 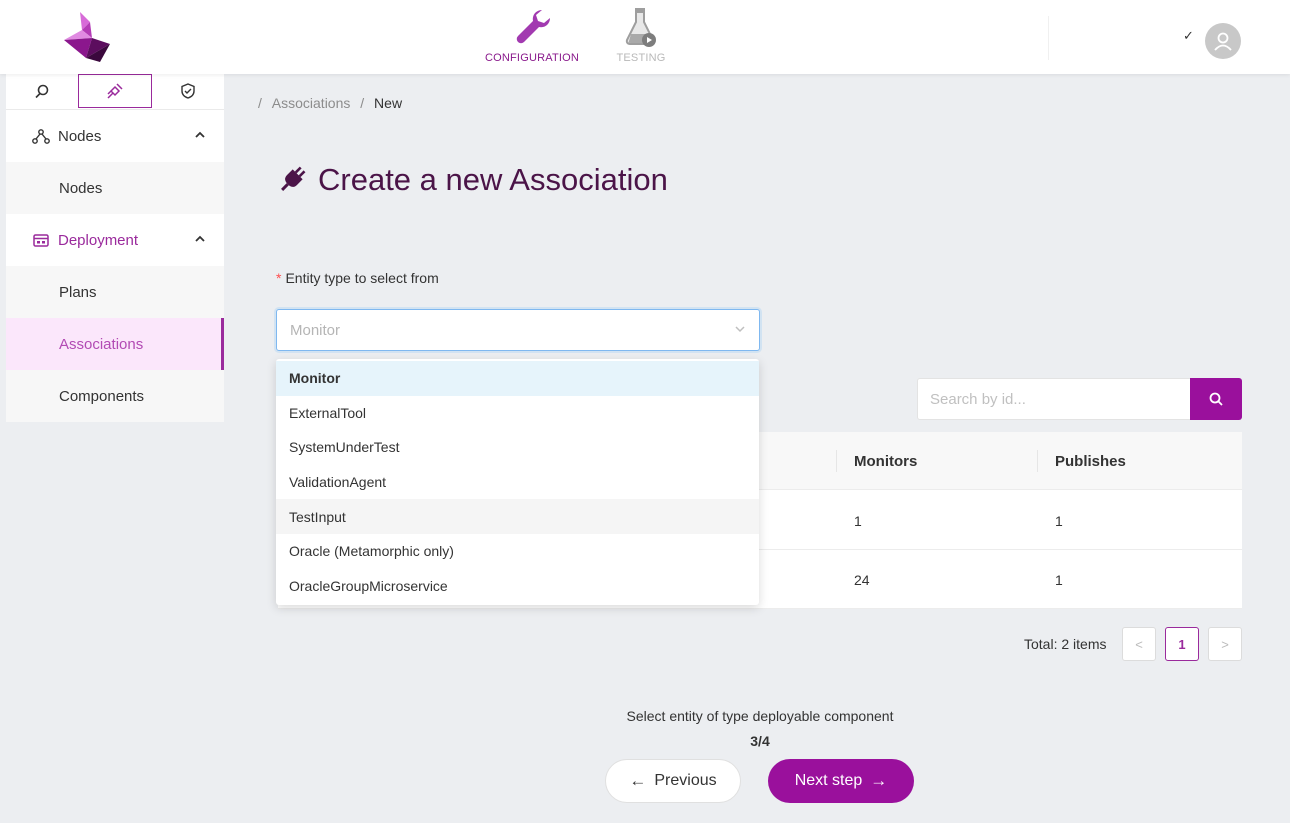 What do you see at coordinates (41, 240) in the screenshot?
I see `deployment-icon` at bounding box center [41, 240].